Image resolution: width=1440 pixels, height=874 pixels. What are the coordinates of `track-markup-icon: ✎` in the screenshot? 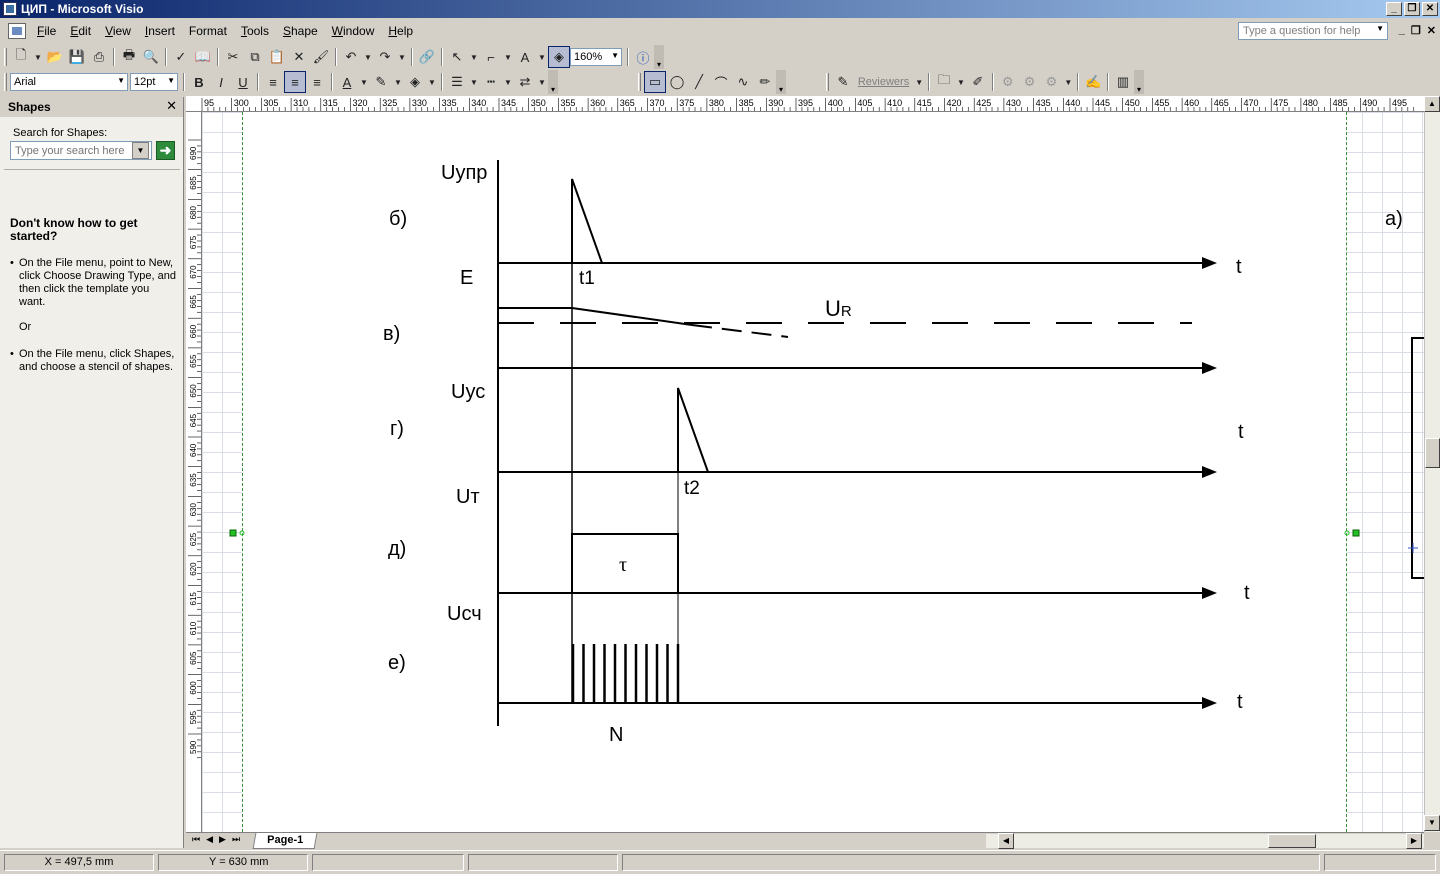 It's located at (843, 82).